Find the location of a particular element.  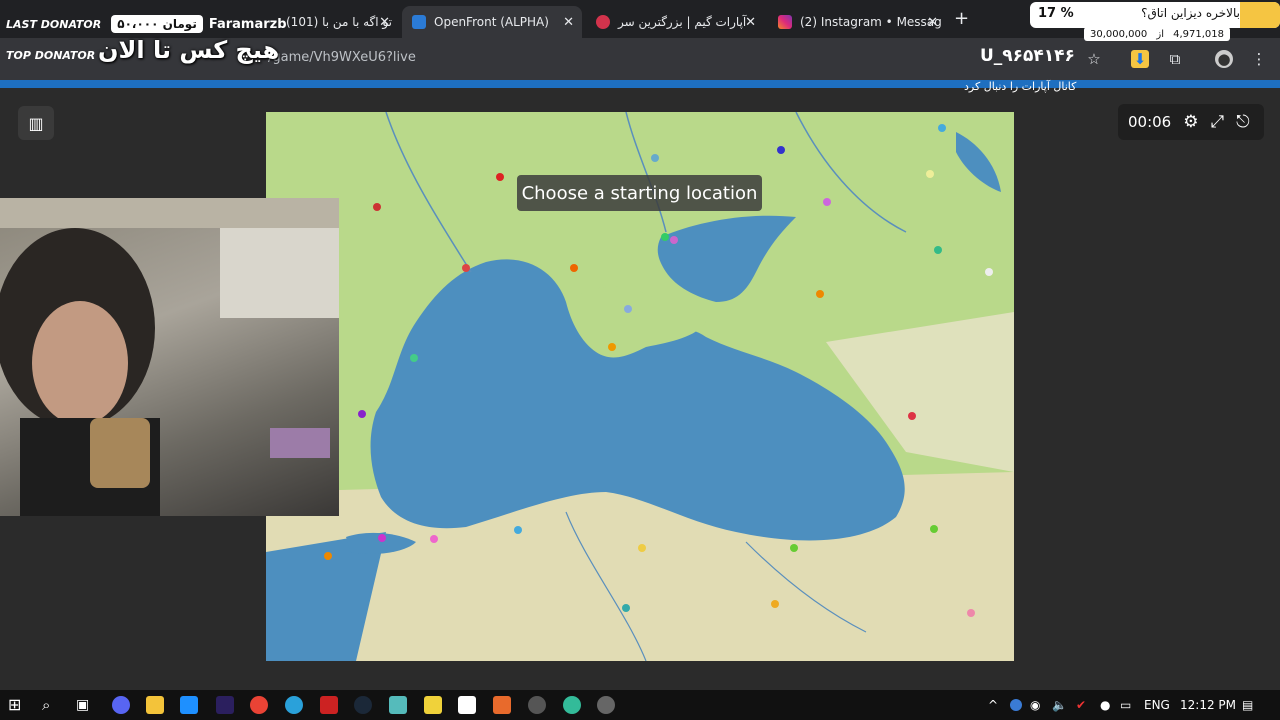

top-donator-text: هیچ کس تا الان is located at coordinates (189, 50).